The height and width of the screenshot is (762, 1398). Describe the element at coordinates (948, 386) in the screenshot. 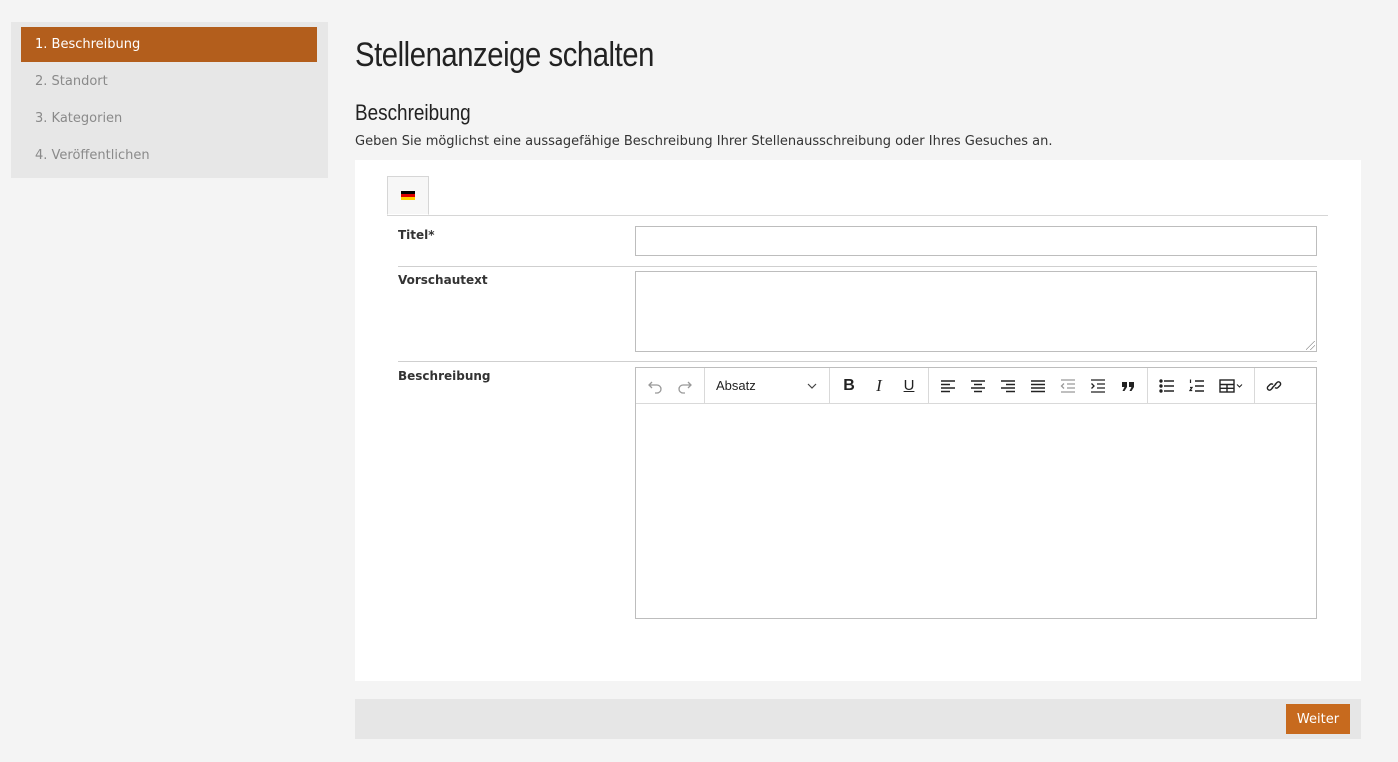

I see `align-left-icon` at that location.